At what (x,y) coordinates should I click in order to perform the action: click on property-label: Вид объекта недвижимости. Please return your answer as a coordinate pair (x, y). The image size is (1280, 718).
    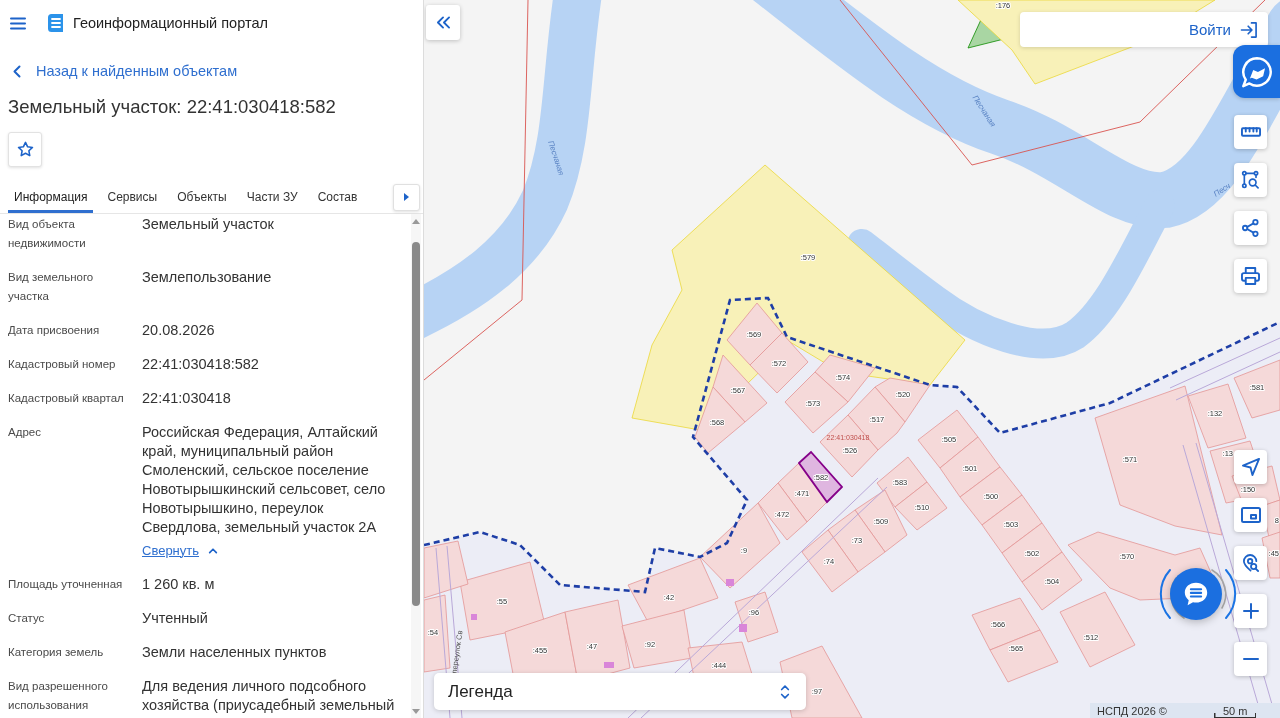
    Looking at the image, I should click on (47, 234).